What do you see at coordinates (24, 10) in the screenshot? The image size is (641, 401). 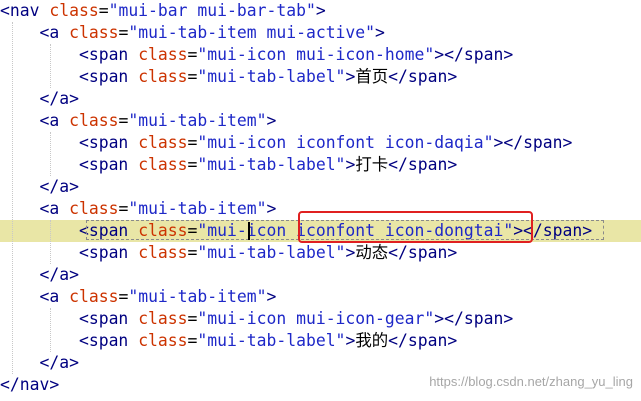 I see `code-token-tag: nav` at bounding box center [24, 10].